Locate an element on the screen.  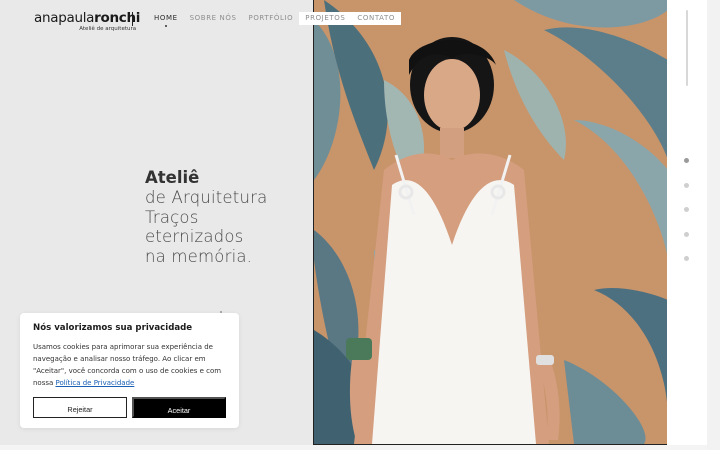
brand-name-bold: ronchi is located at coordinates (117, 18).